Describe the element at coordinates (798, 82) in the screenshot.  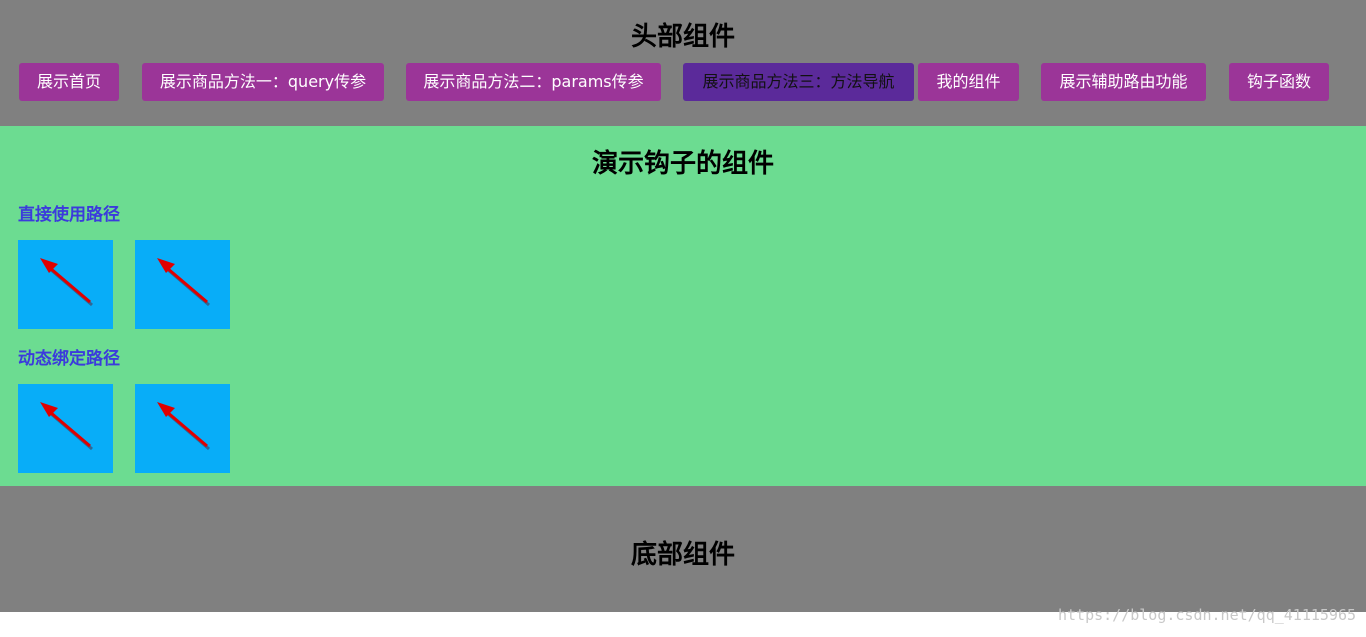
I see `nav-goods-method-button: 展示商品方法三：方法导航` at that location.